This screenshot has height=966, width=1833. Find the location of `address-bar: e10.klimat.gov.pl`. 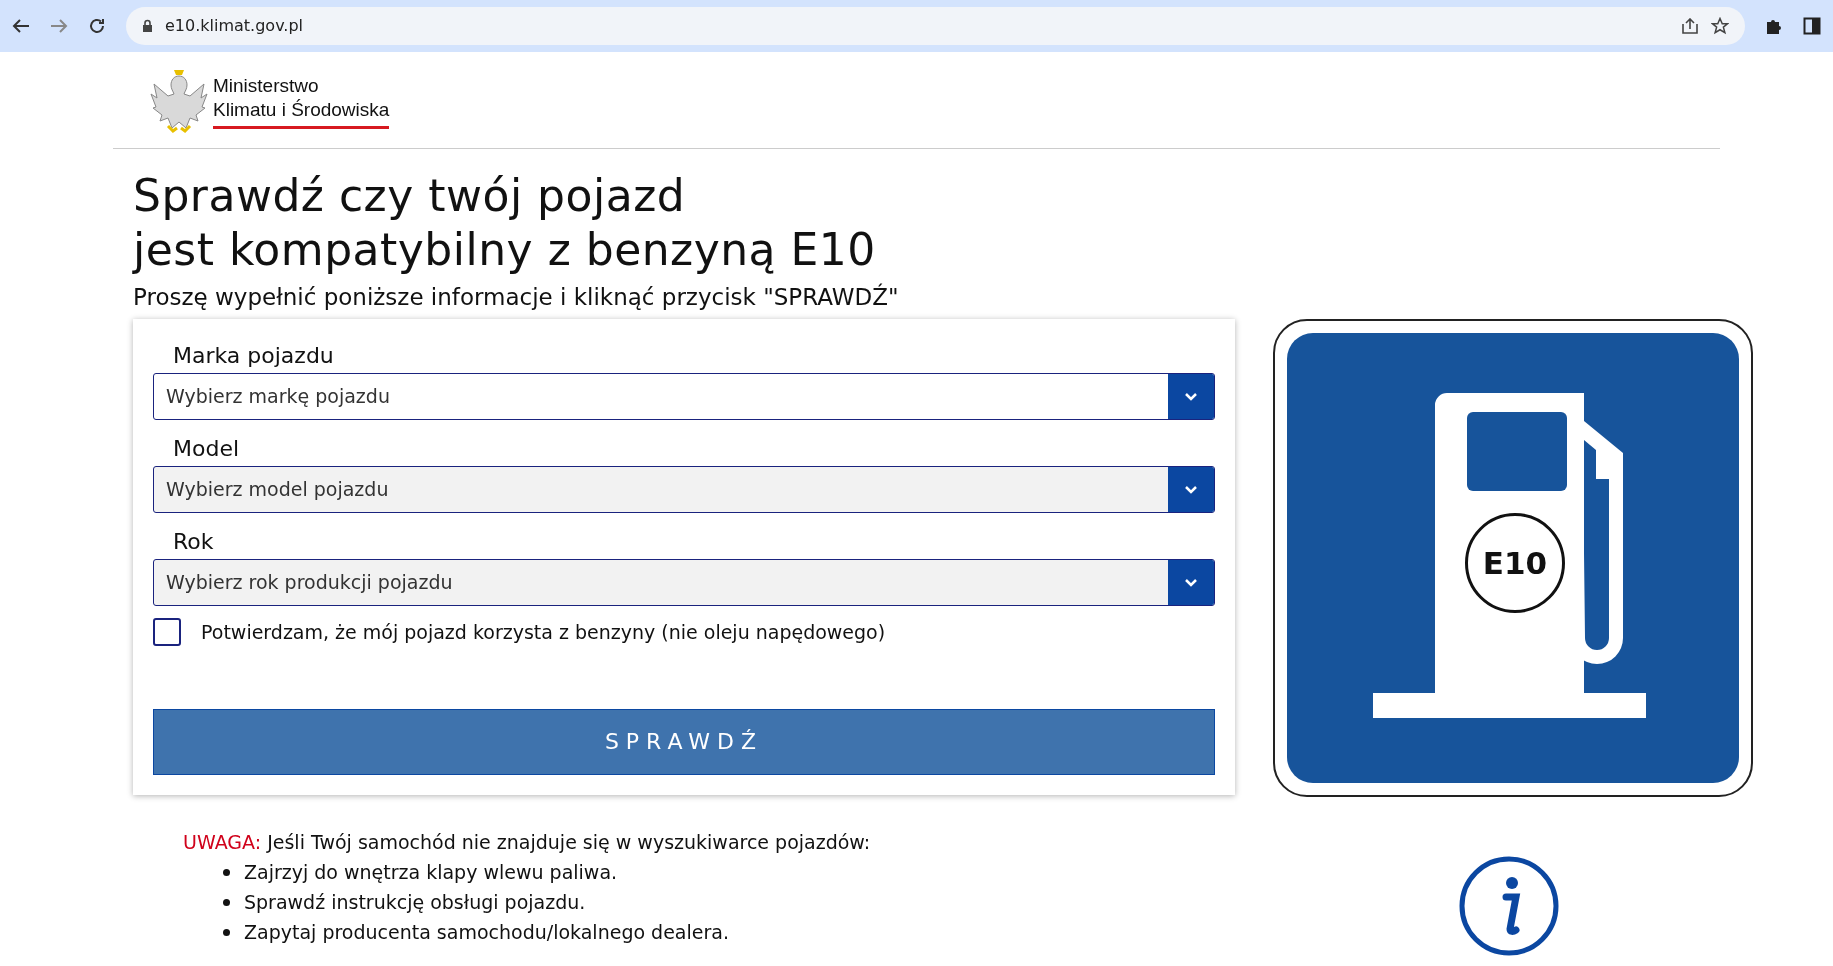

address-bar: e10.klimat.gov.pl is located at coordinates (935, 26).